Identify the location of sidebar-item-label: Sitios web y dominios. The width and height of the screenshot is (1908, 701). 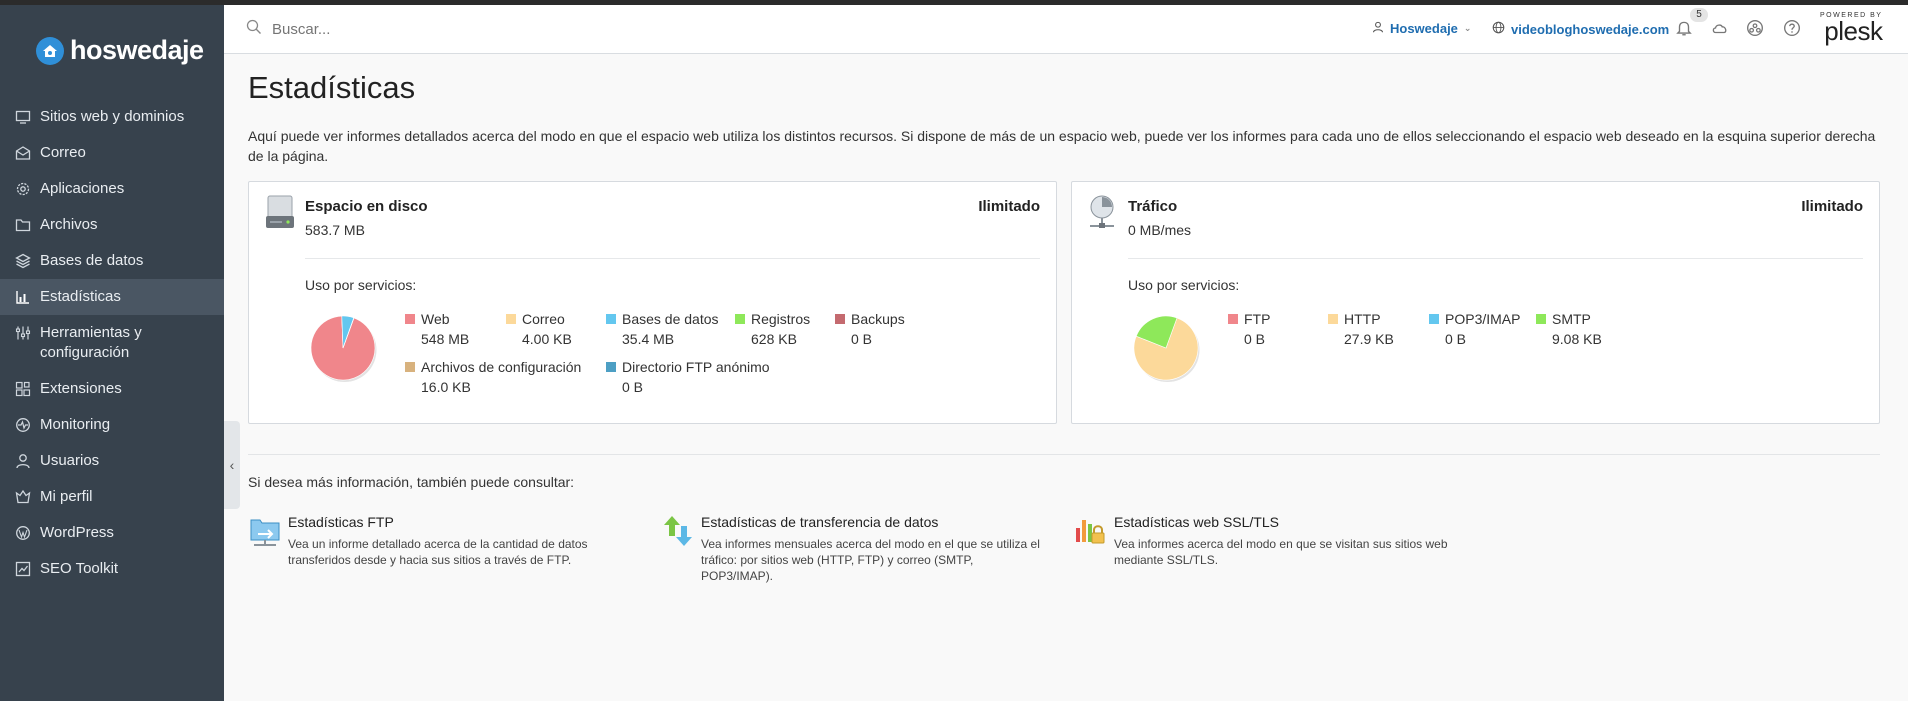
(112, 116).